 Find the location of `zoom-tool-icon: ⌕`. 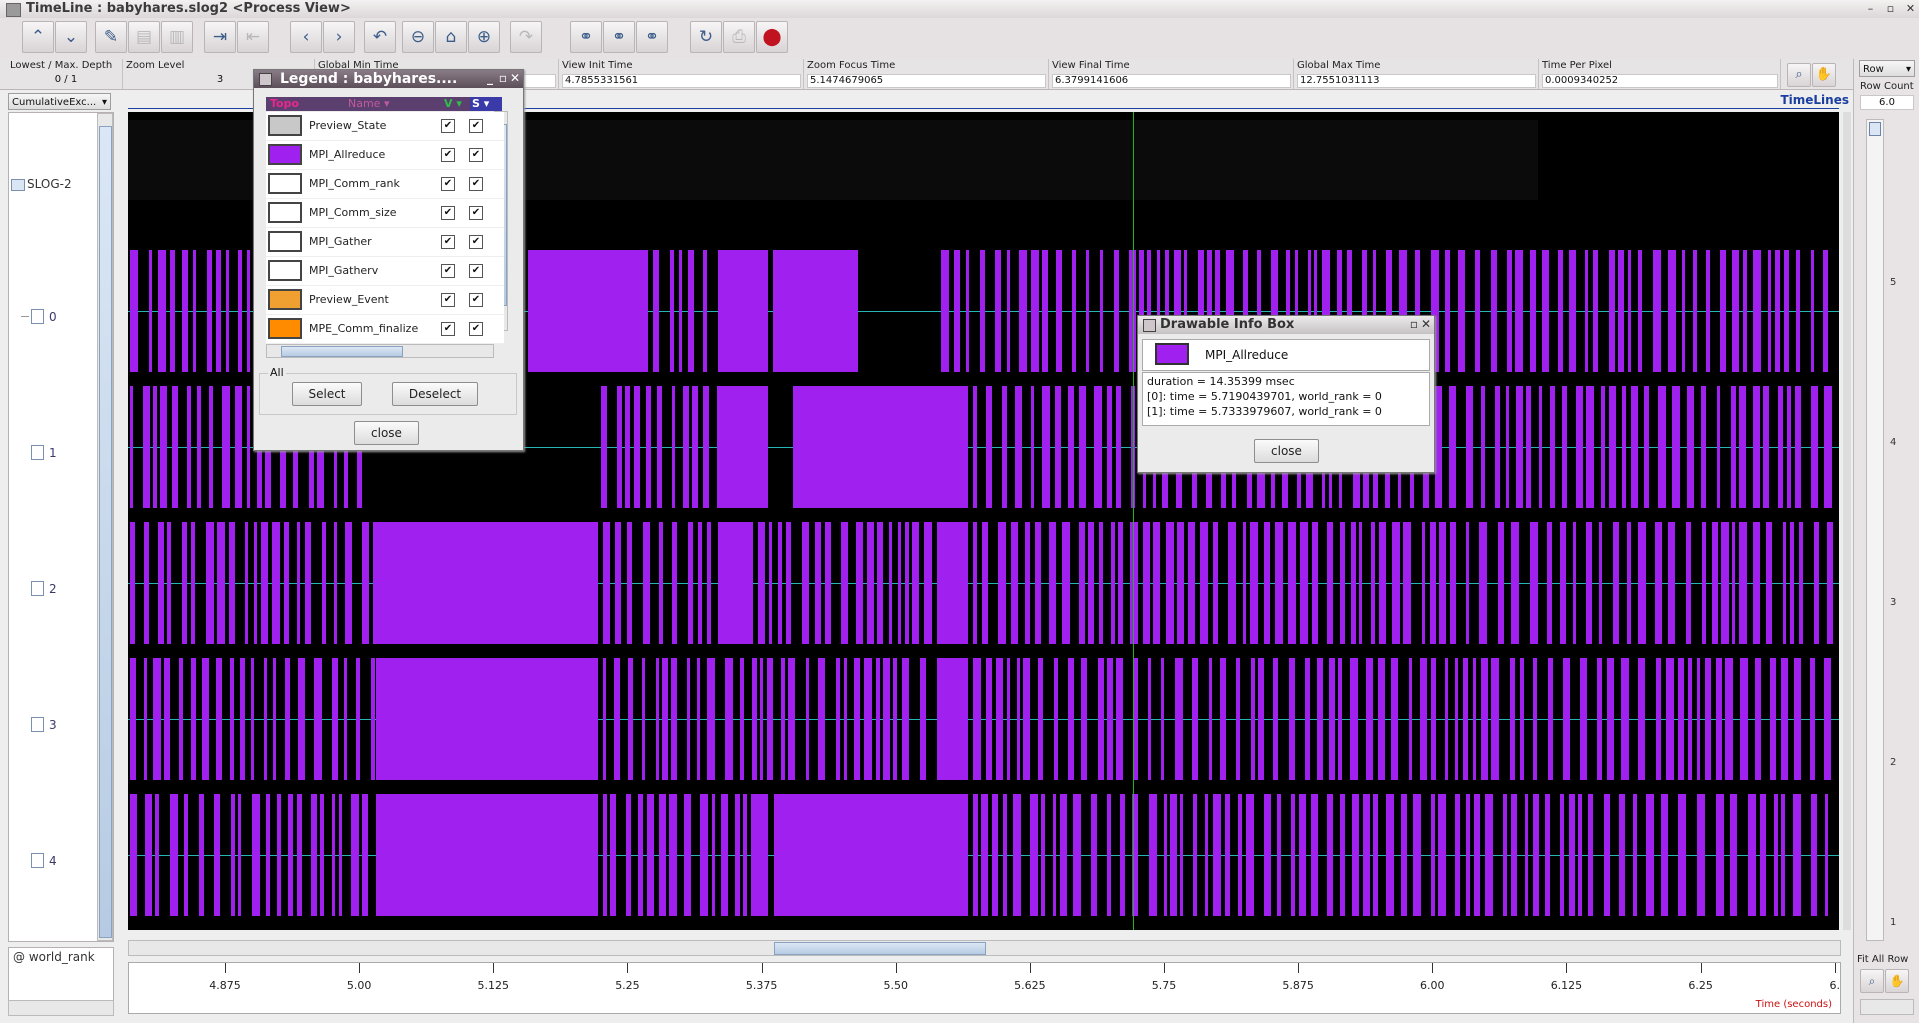

zoom-tool-icon: ⌕ is located at coordinates (1799, 75).